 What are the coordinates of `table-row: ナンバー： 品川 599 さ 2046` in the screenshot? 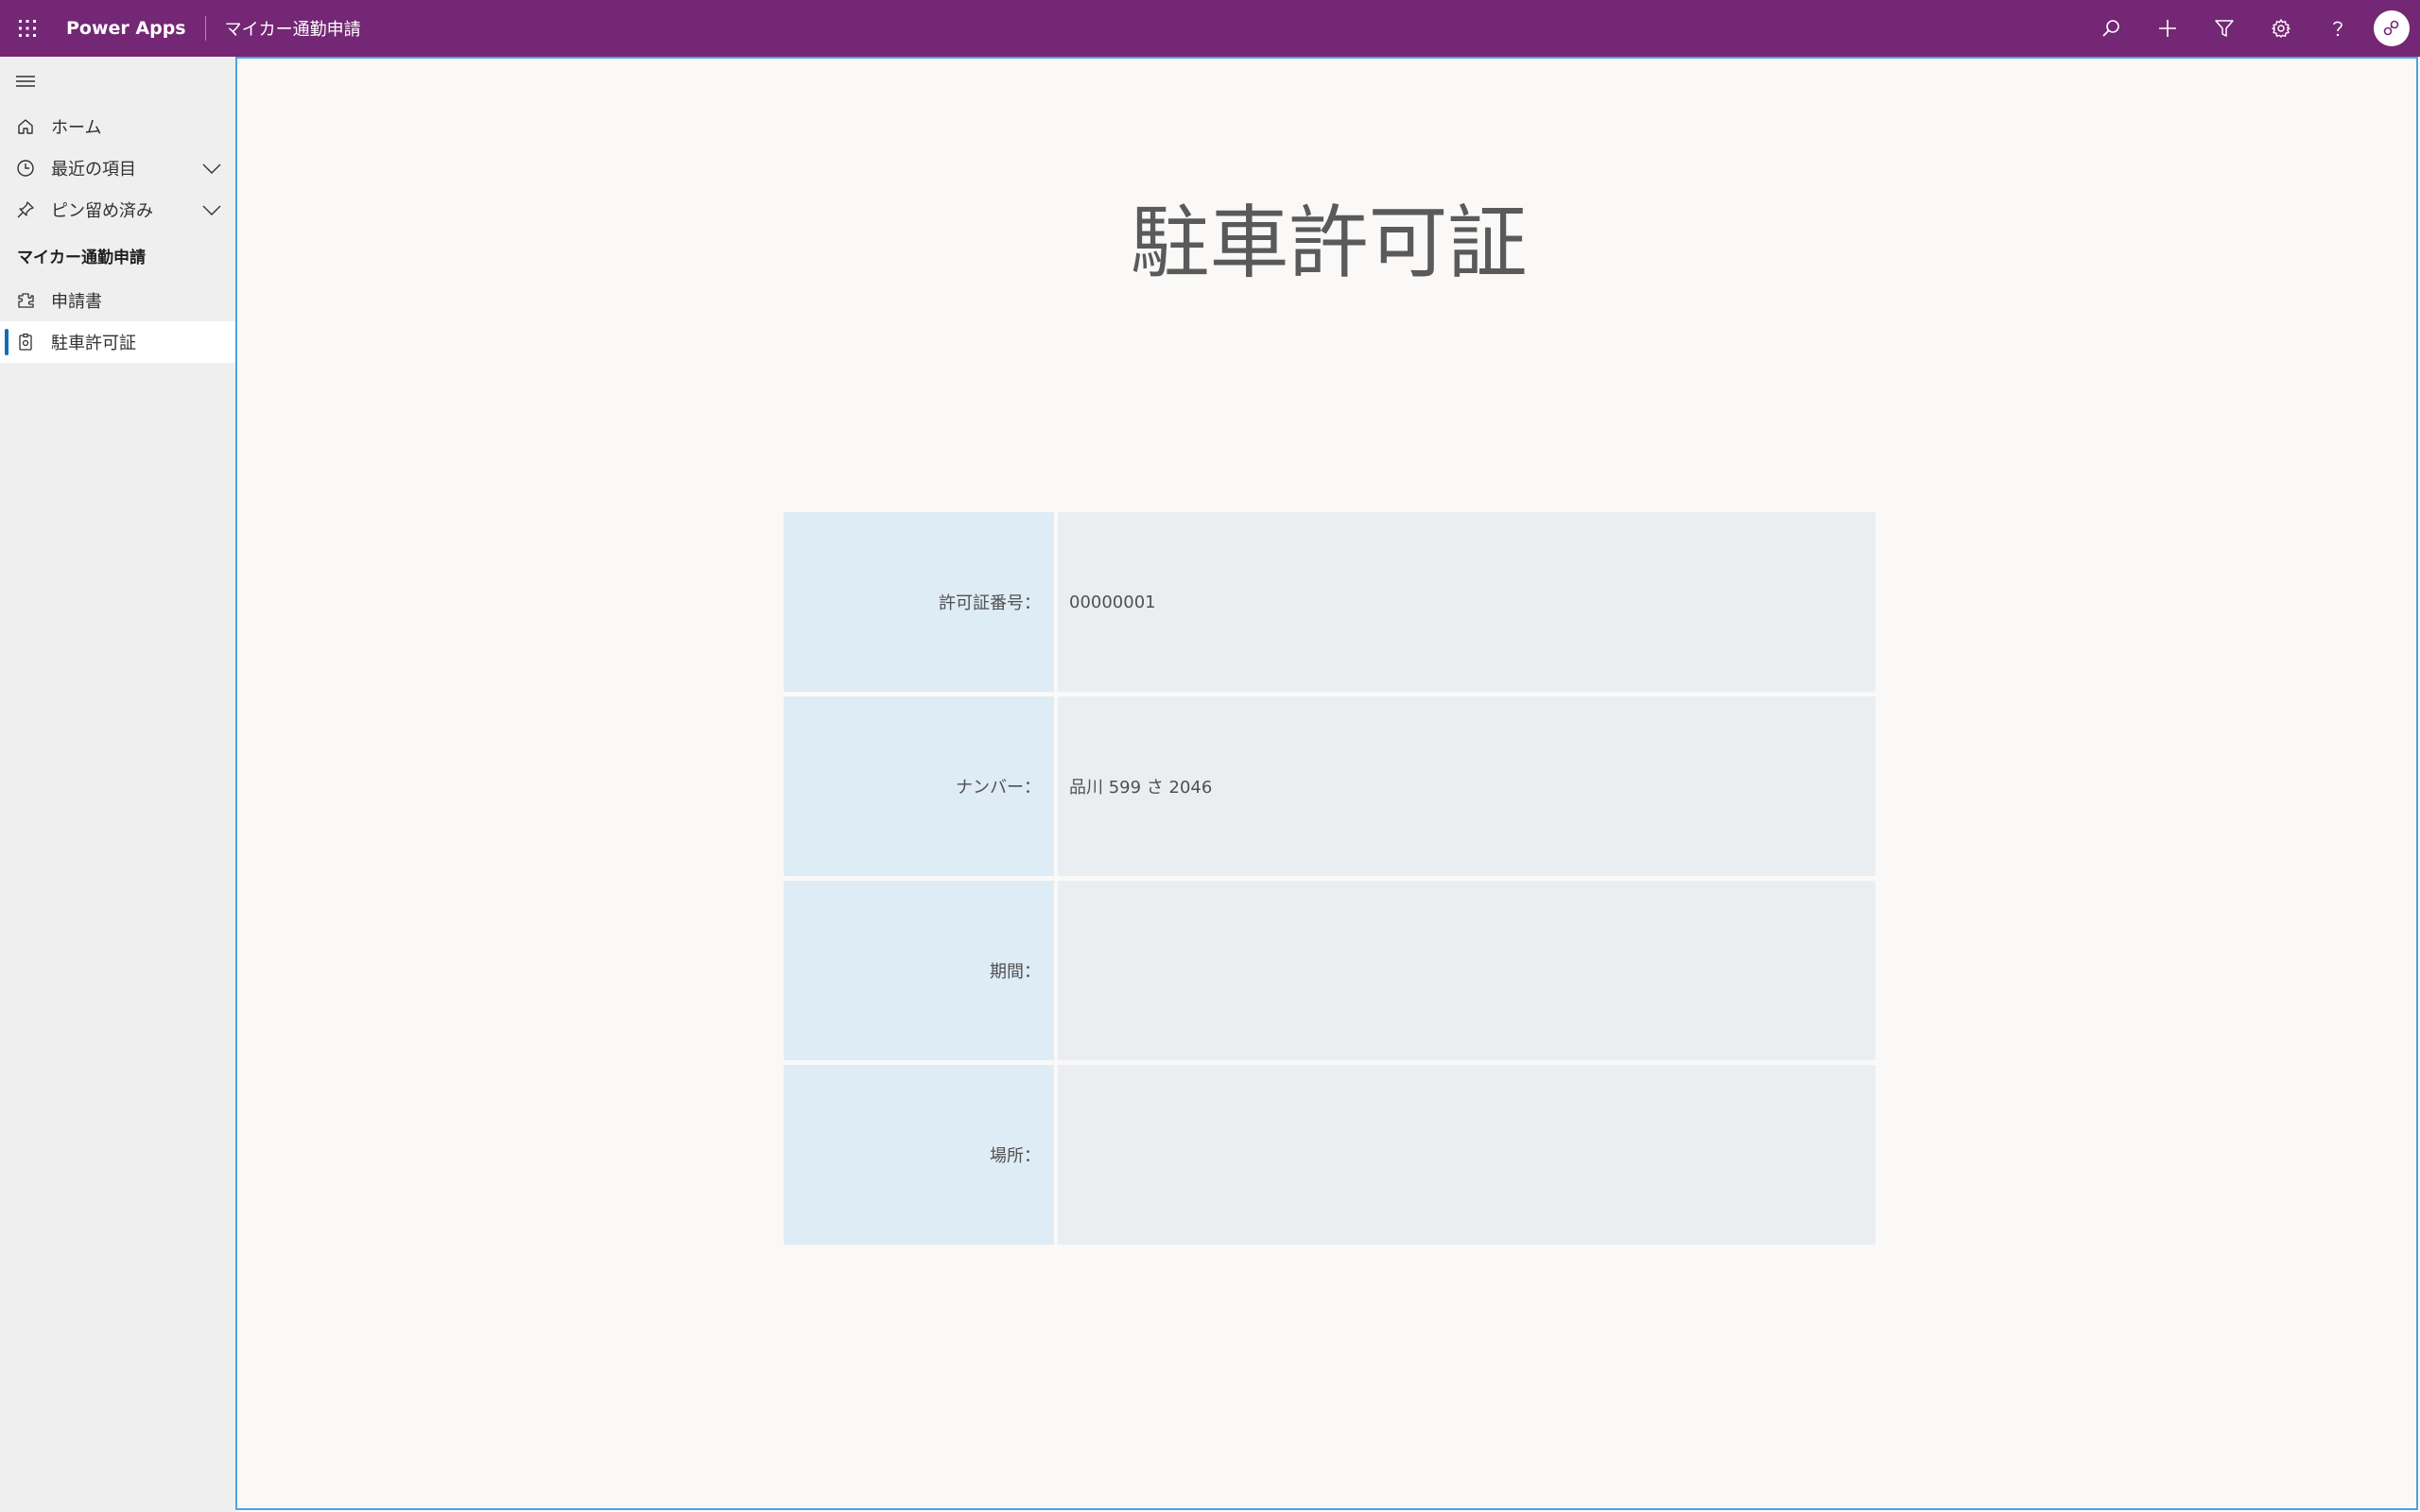 It's located at (1330, 786).